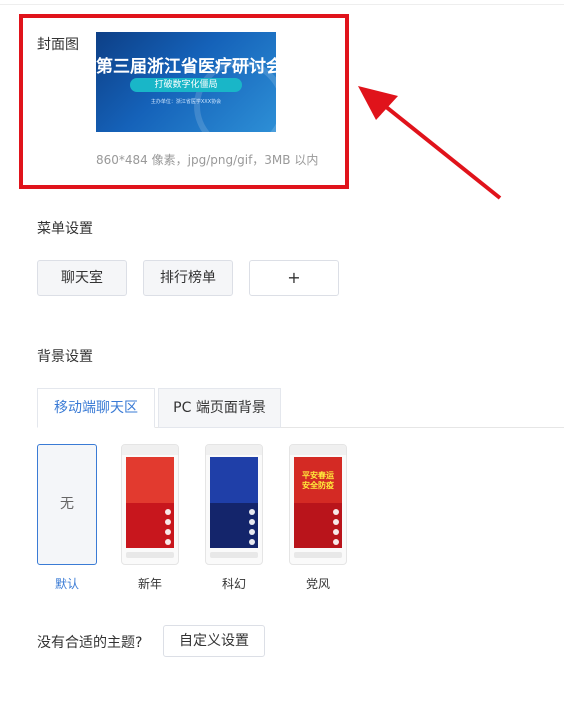  I want to click on menu-item-leaderboard: 排行榜单, so click(188, 278).